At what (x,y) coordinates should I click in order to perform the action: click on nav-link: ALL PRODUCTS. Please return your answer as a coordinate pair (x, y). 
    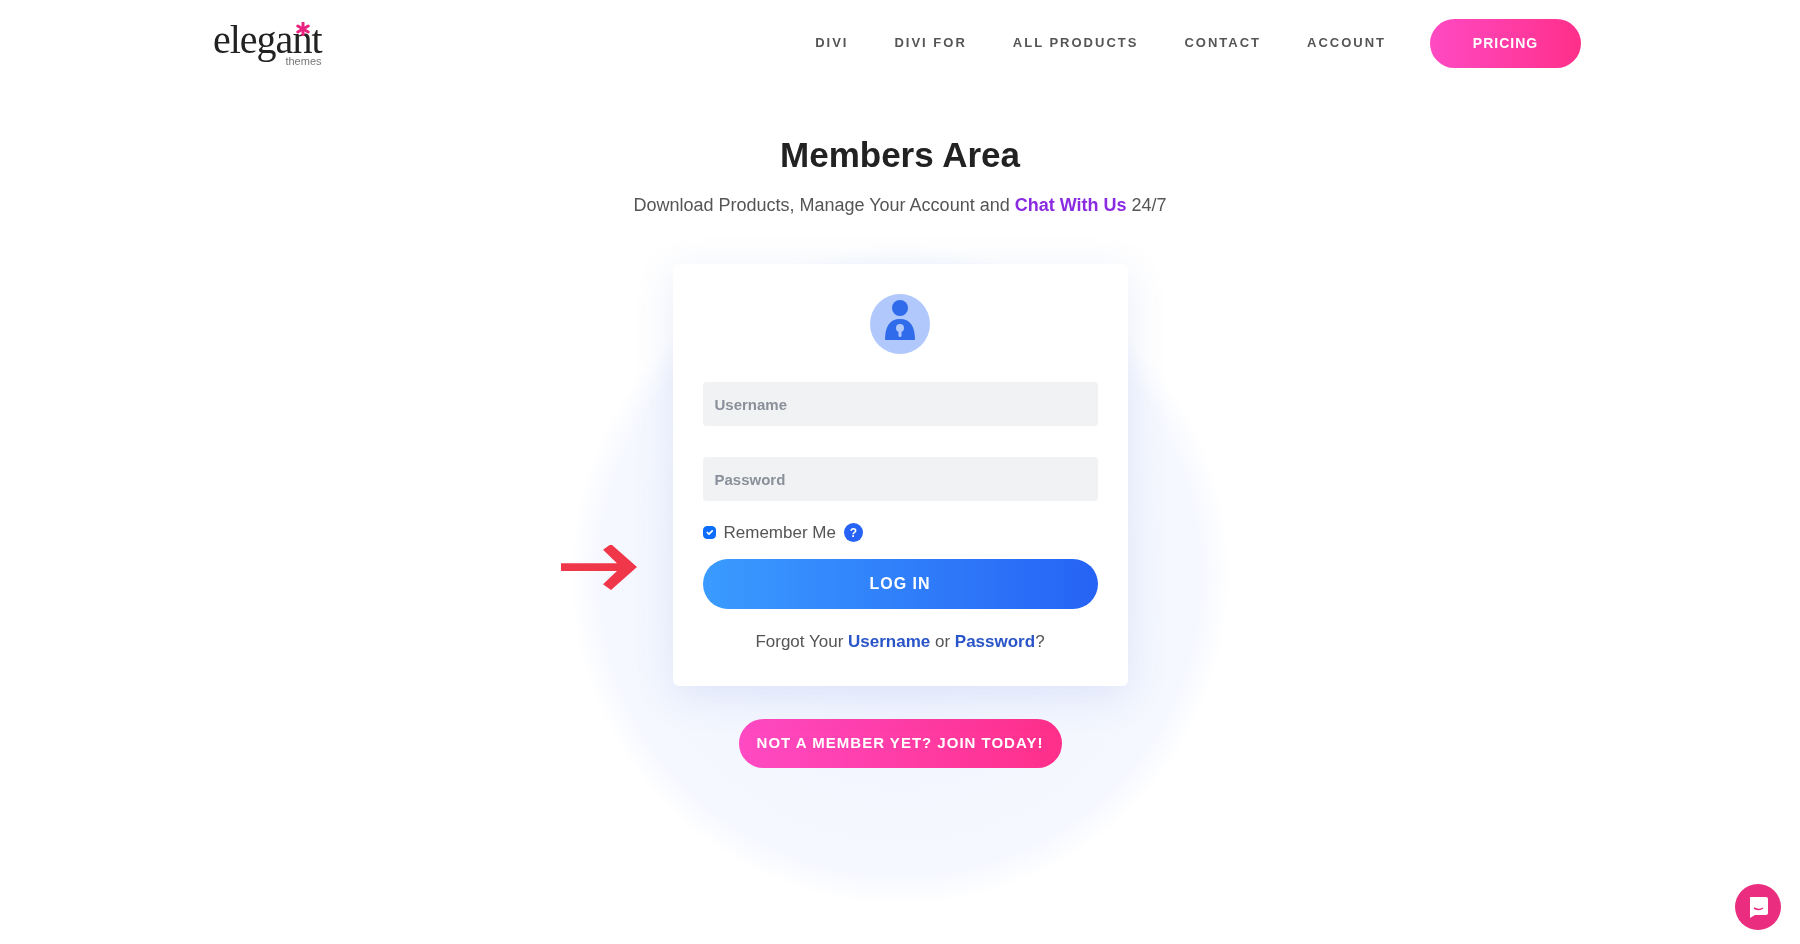
    Looking at the image, I should click on (1075, 43).